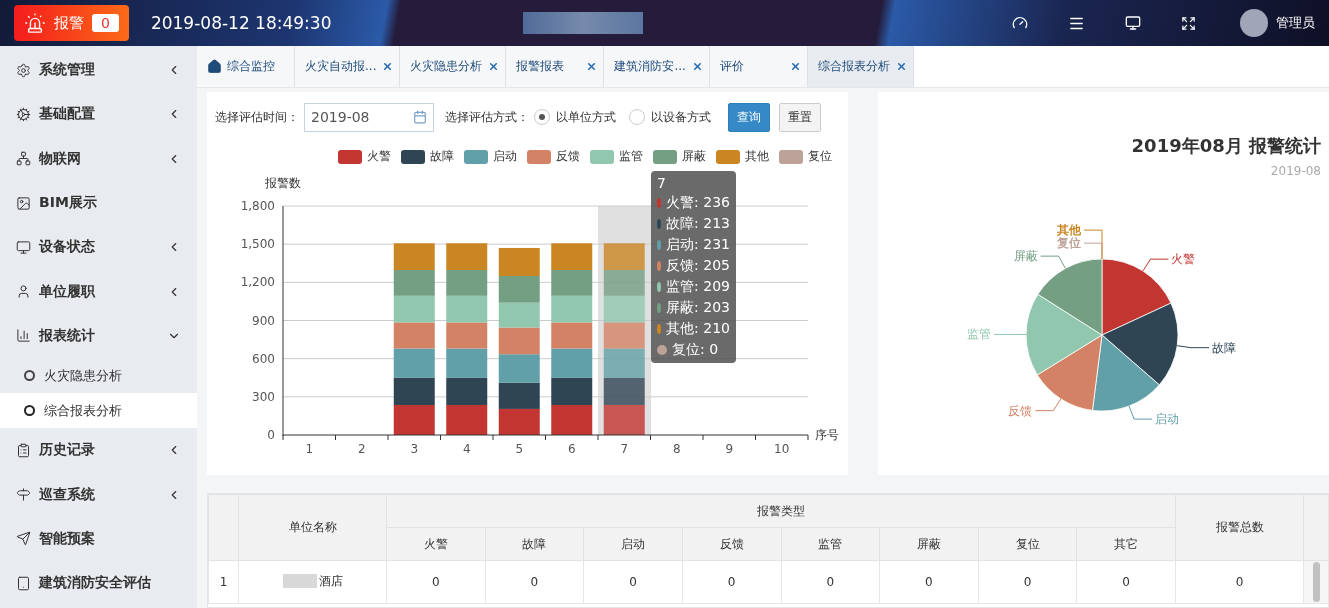  What do you see at coordinates (860, 66) in the screenshot?
I see `tab: 综合报表分析` at bounding box center [860, 66].